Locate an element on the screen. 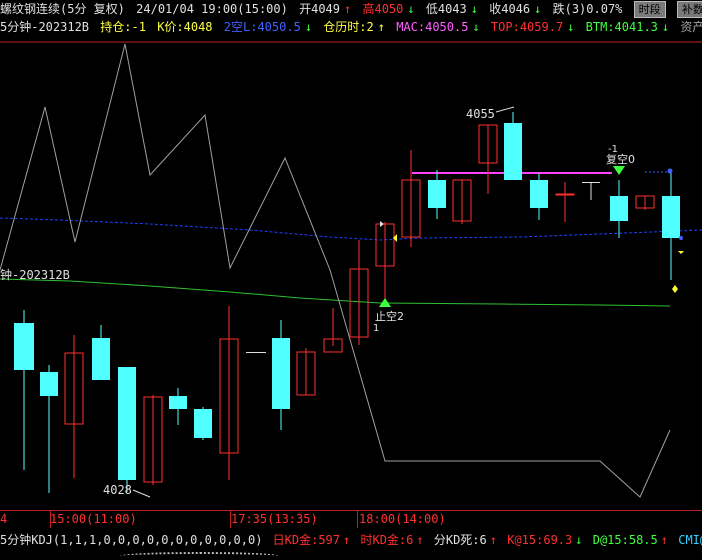  indicator-name: 5分钟KDJ(1,1,1,0,0,0,0,0,0,0,0,0,0,0) is located at coordinates (131, 540).